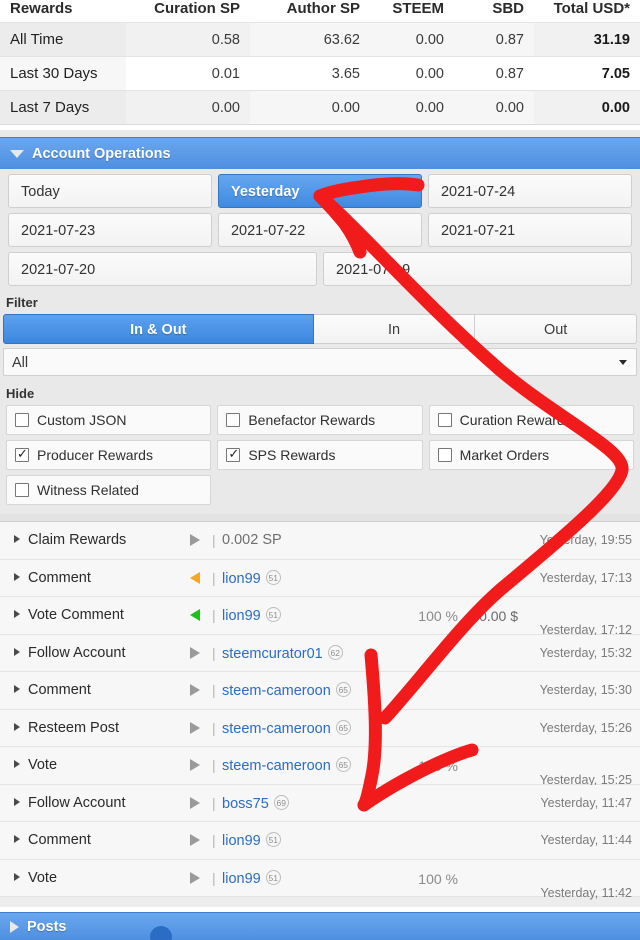 This screenshot has width=640, height=940. Describe the element at coordinates (586, 840) in the screenshot. I see `operation-timestamp: Yesterday, 11:44` at that location.